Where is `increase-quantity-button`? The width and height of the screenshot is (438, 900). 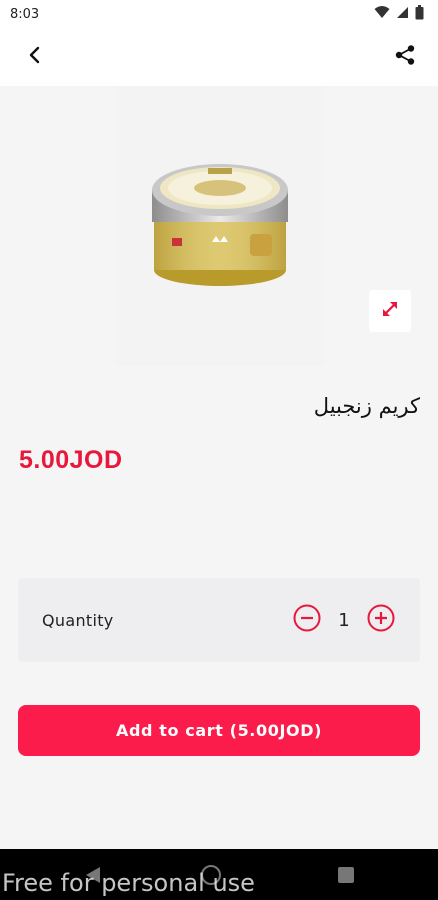
increase-quantity-button is located at coordinates (381, 620).